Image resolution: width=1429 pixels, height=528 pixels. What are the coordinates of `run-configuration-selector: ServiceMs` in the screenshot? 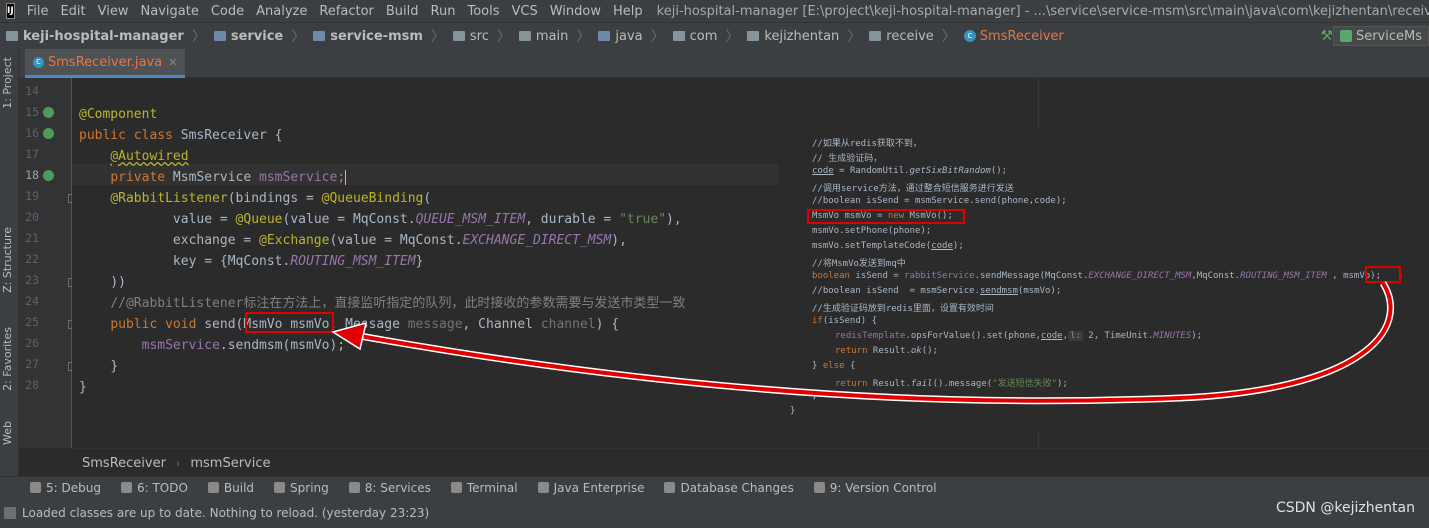 It's located at (1380, 36).